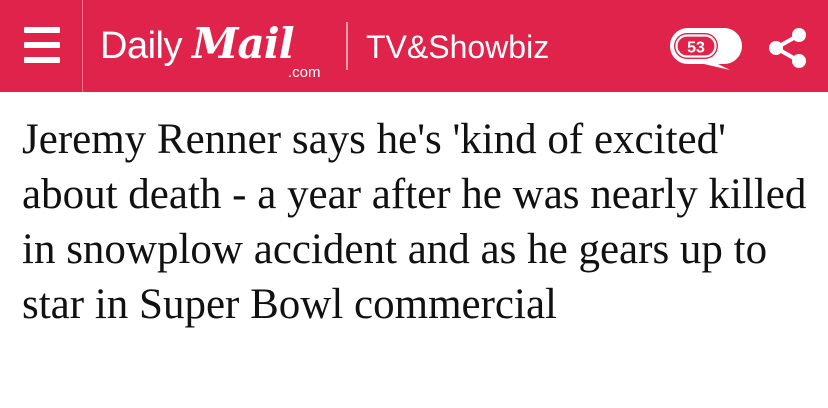 The width and height of the screenshot is (828, 408). What do you see at coordinates (141, 46) in the screenshot?
I see `logo-daily-text: Daily` at bounding box center [141, 46].